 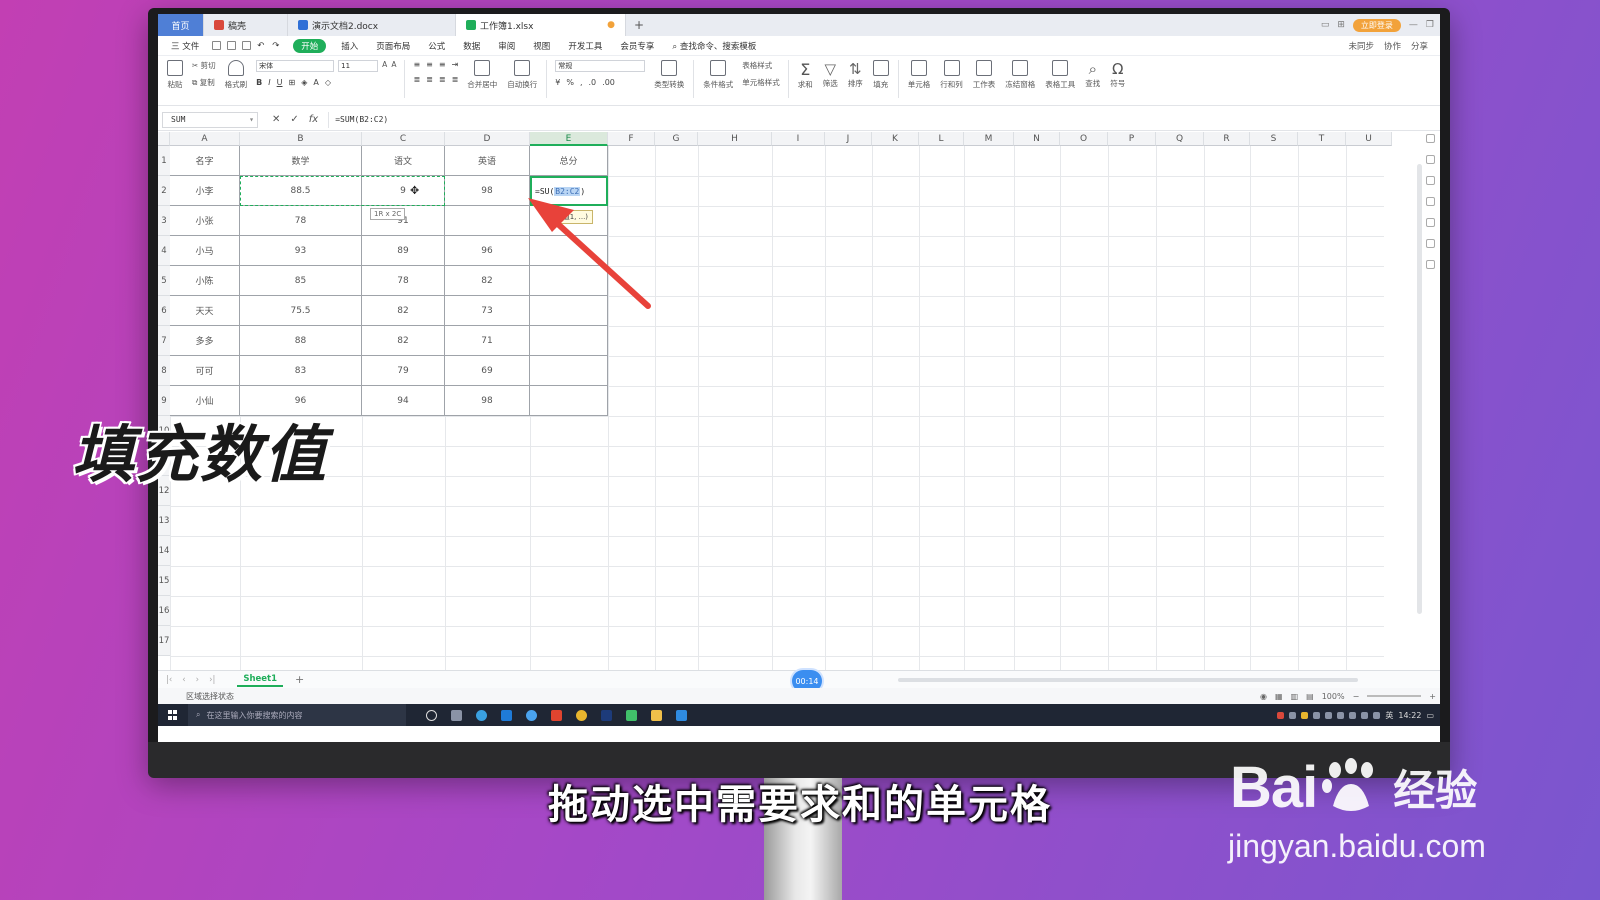 I want to click on jingyan-wordmark: 经验, so click(x=1435, y=790).